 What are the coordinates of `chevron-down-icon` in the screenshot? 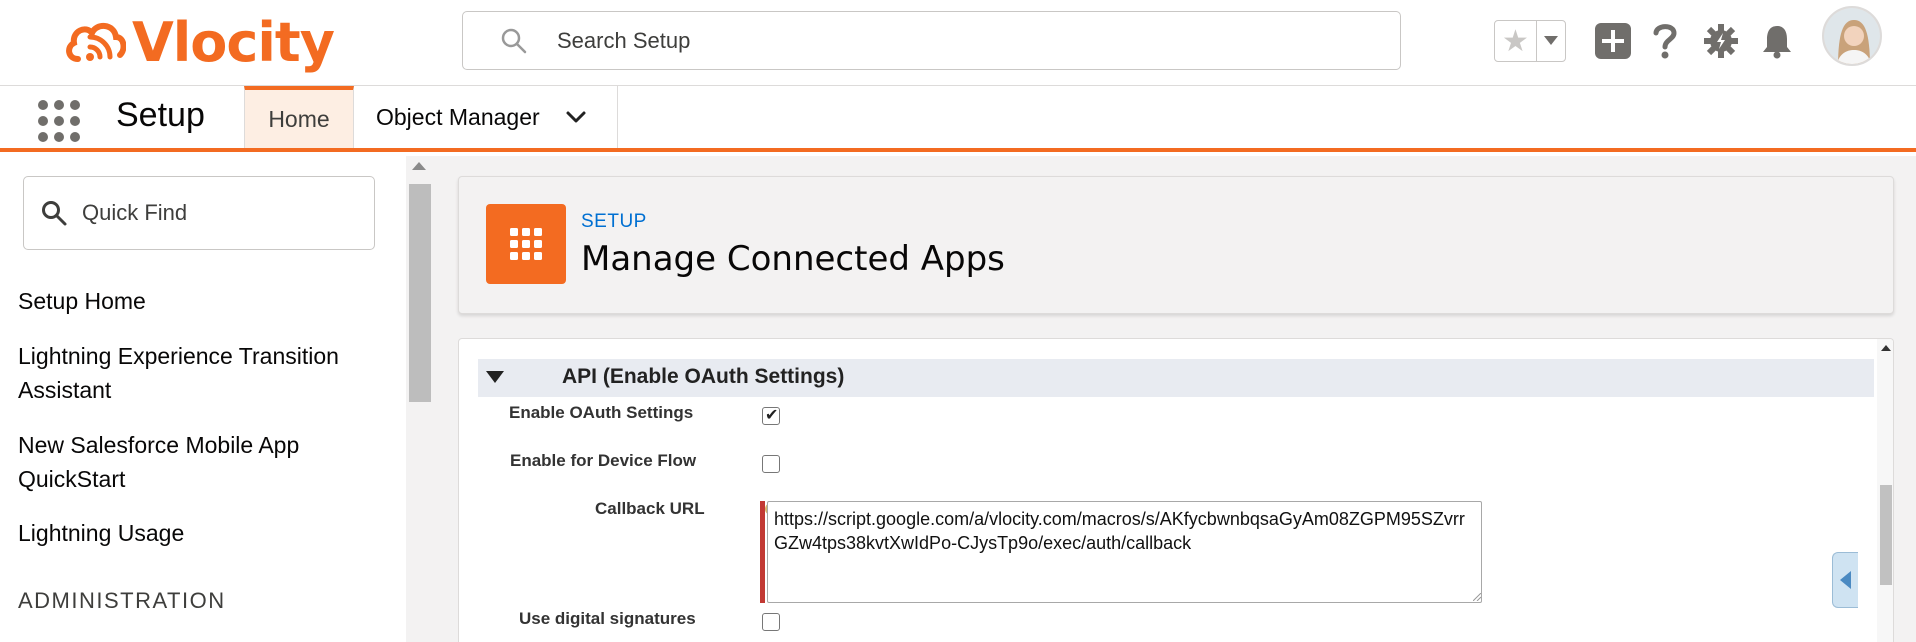 It's located at (576, 117).